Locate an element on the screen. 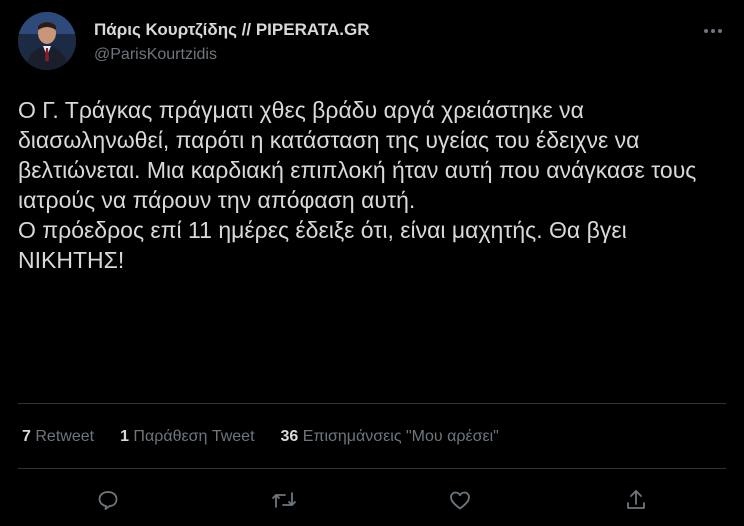  author-handle: @ParisKourtzidis is located at coordinates (155, 55).